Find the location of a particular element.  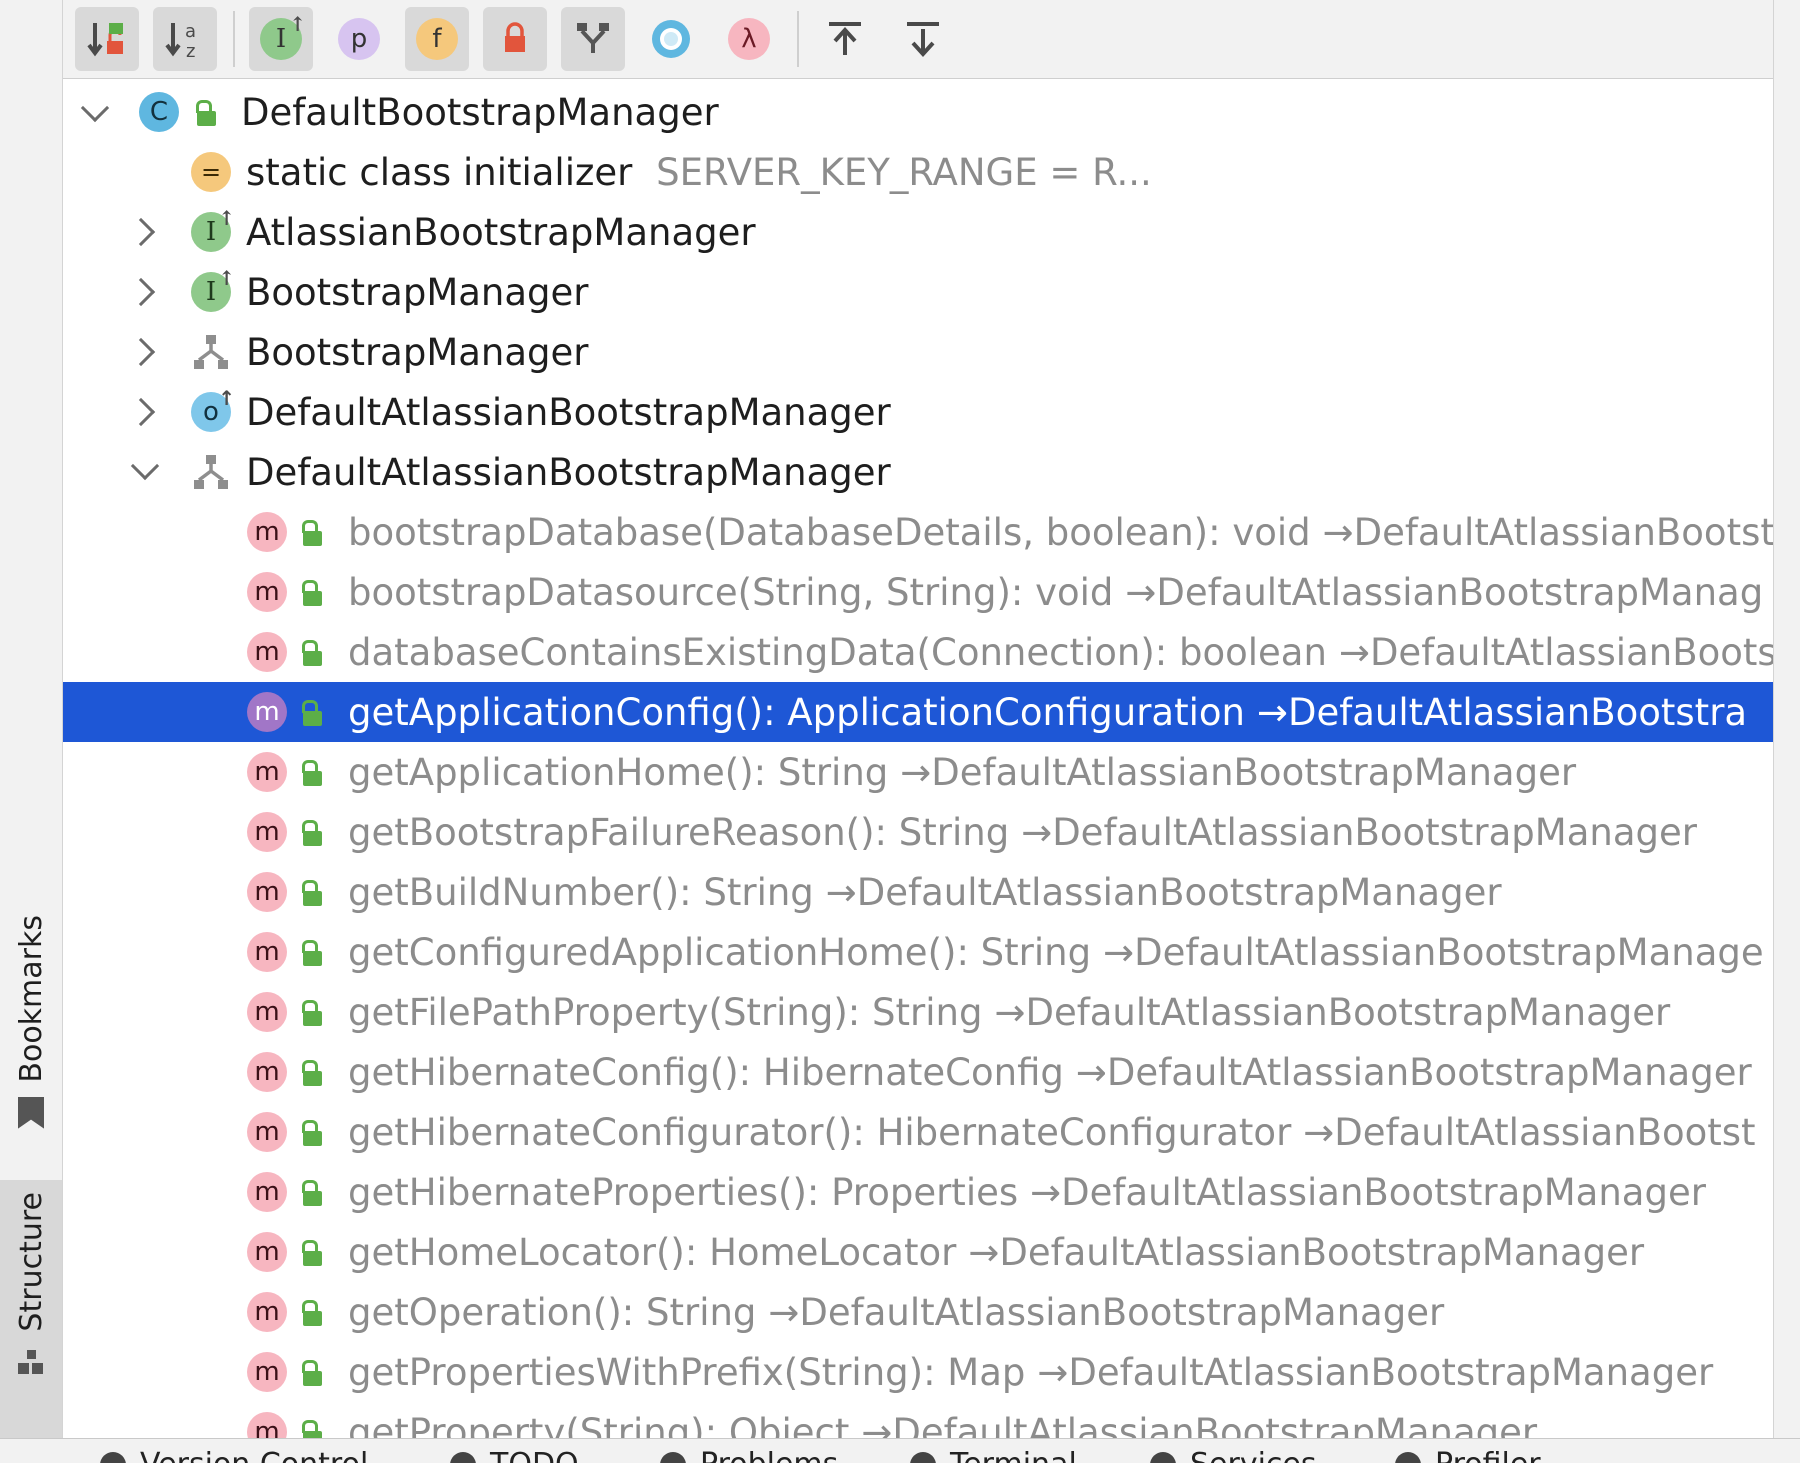

interface-icon: I↑ is located at coordinates (211, 232).